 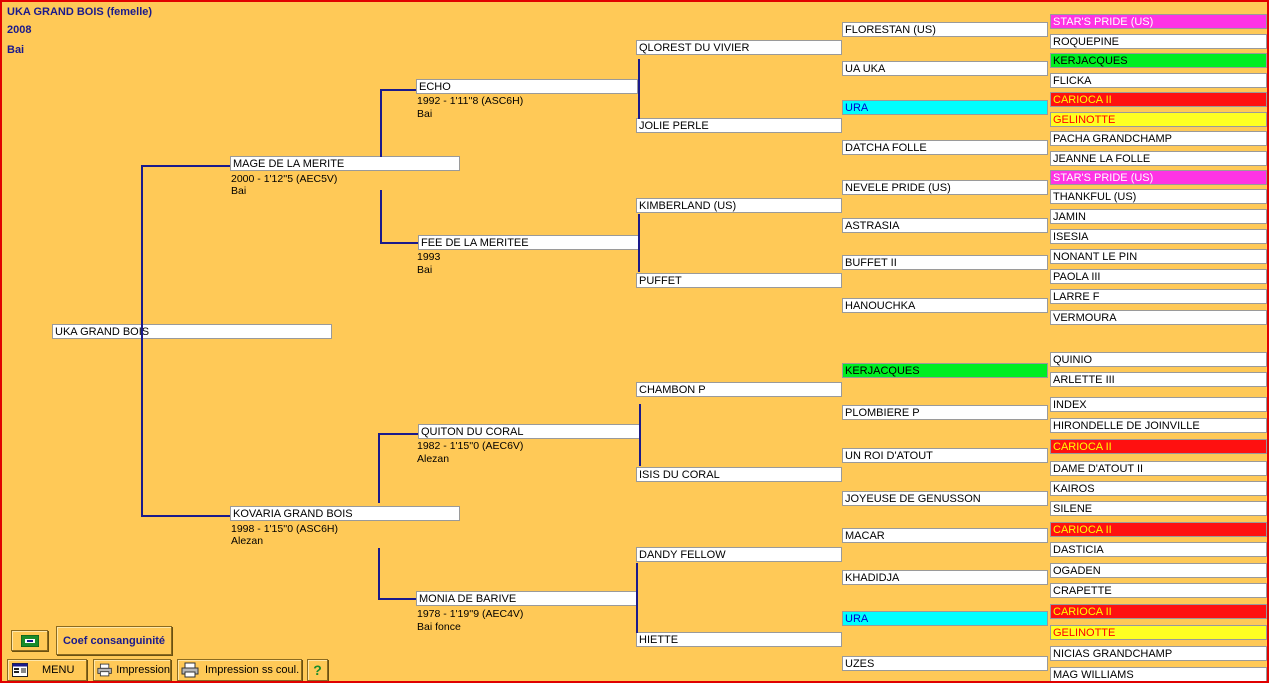 I want to click on menu-icon, so click(x=20, y=670).